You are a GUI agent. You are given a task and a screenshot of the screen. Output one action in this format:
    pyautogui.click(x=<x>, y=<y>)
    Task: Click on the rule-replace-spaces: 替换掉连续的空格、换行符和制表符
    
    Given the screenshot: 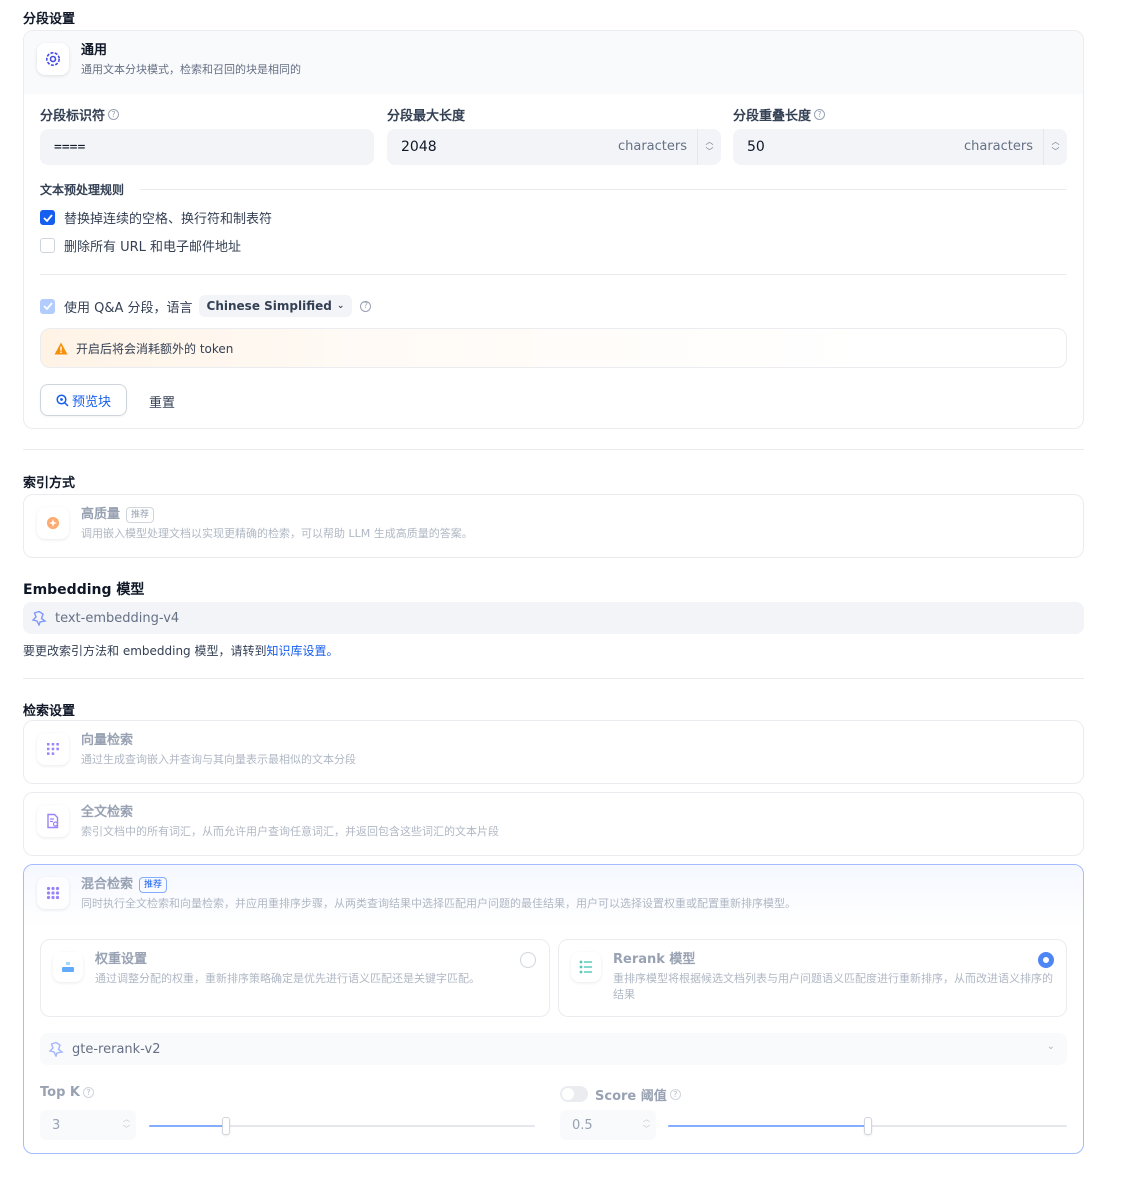 What is the action you would take?
    pyautogui.click(x=156, y=217)
    